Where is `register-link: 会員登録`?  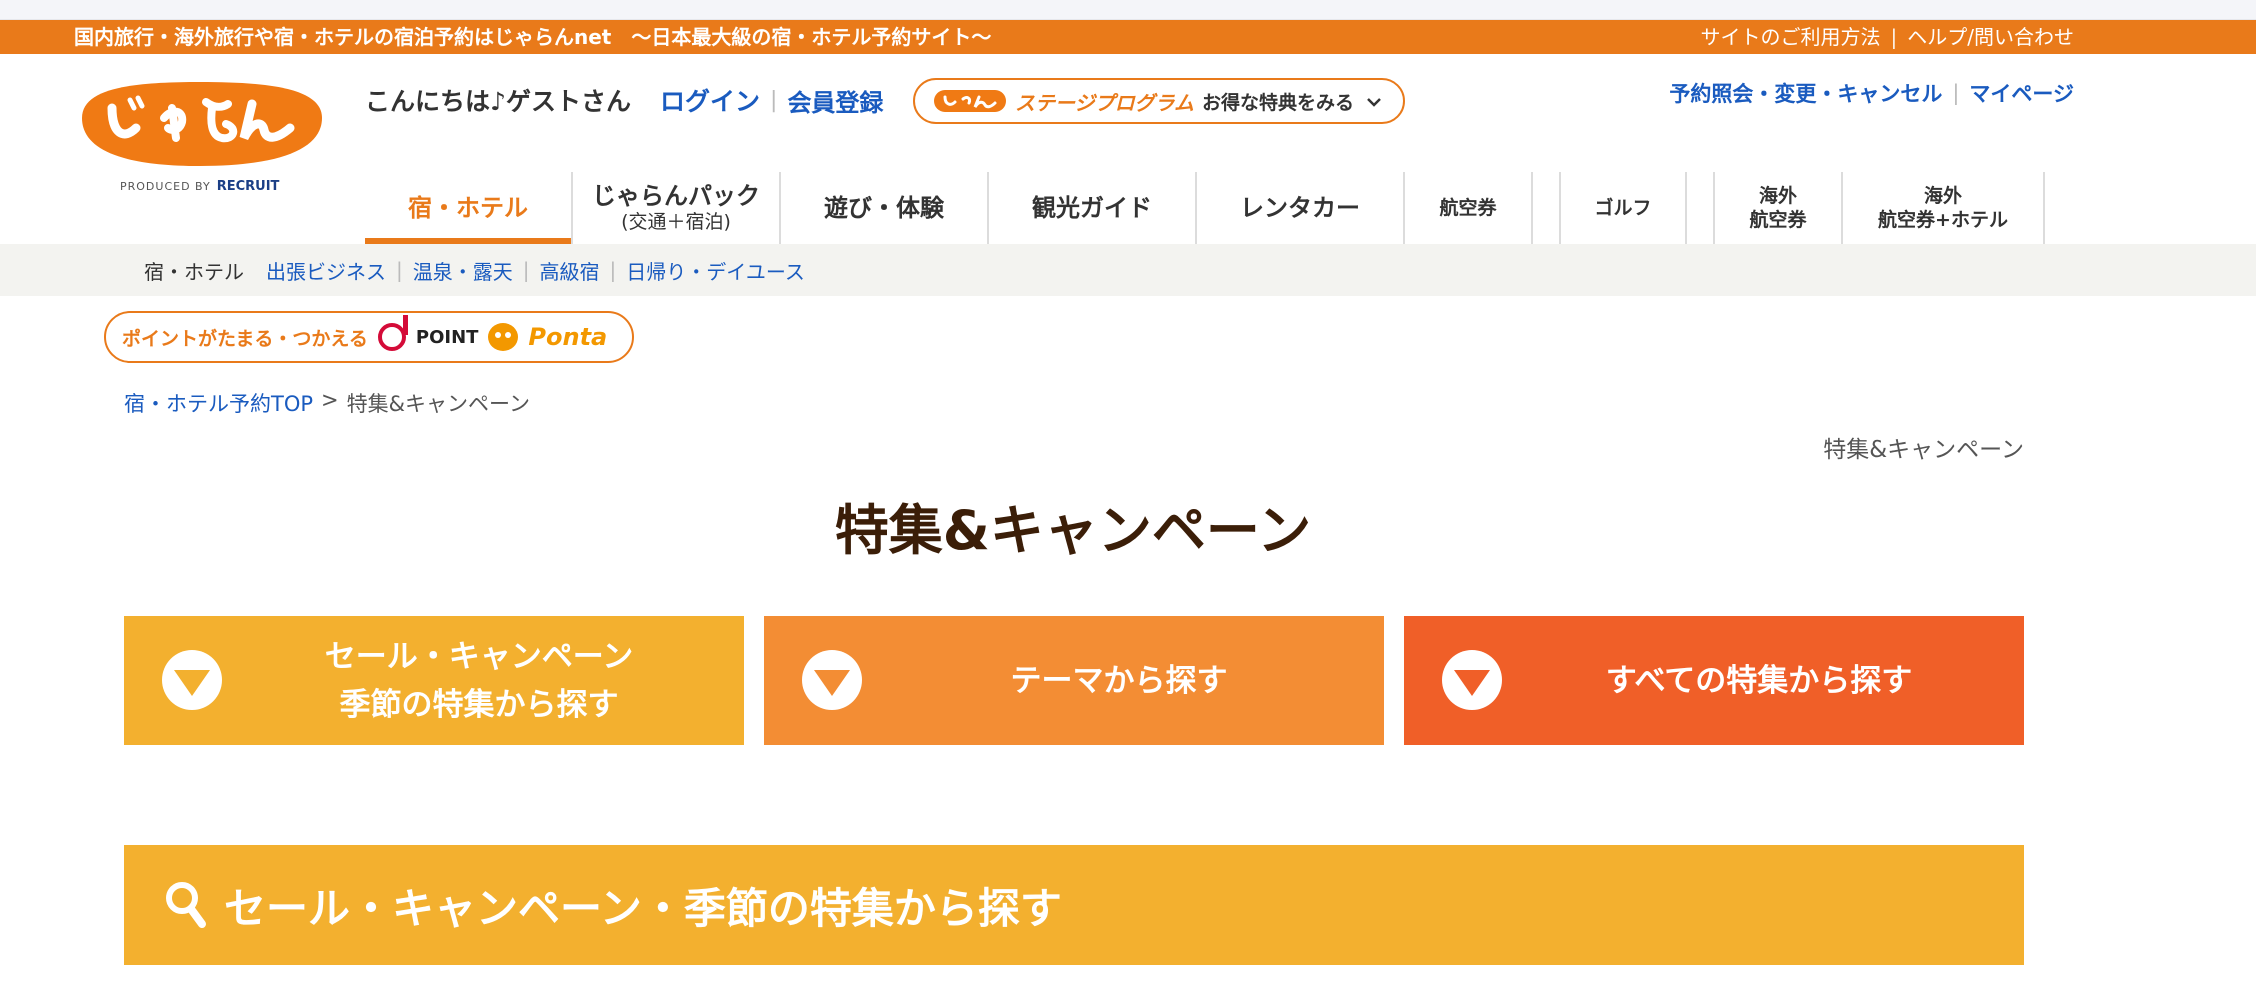 register-link: 会員登録 is located at coordinates (835, 100).